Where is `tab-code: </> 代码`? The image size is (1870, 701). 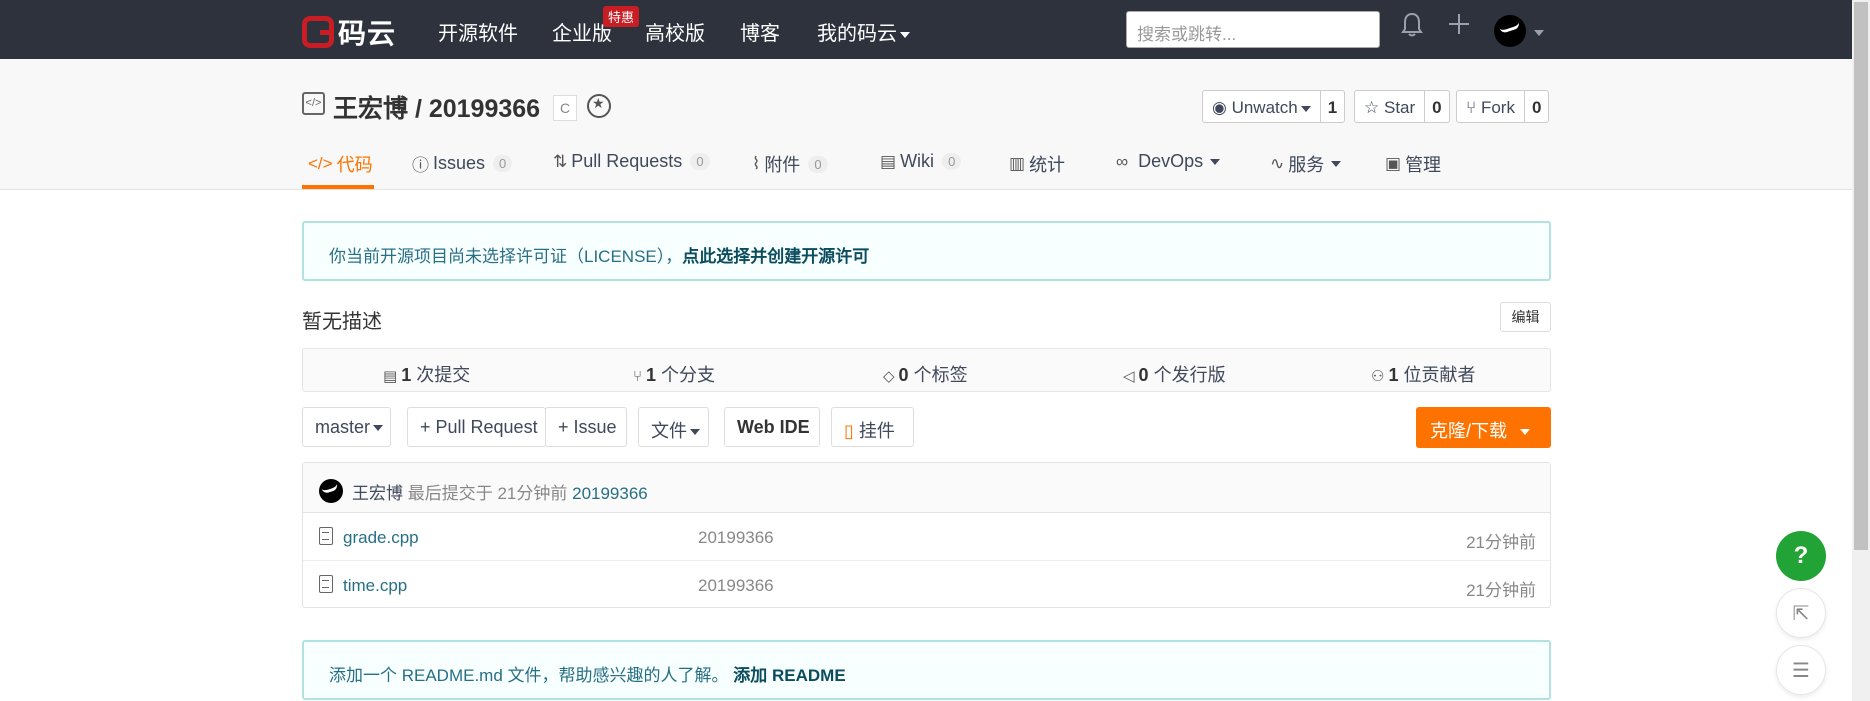
tab-code: </> 代码 is located at coordinates (340, 164).